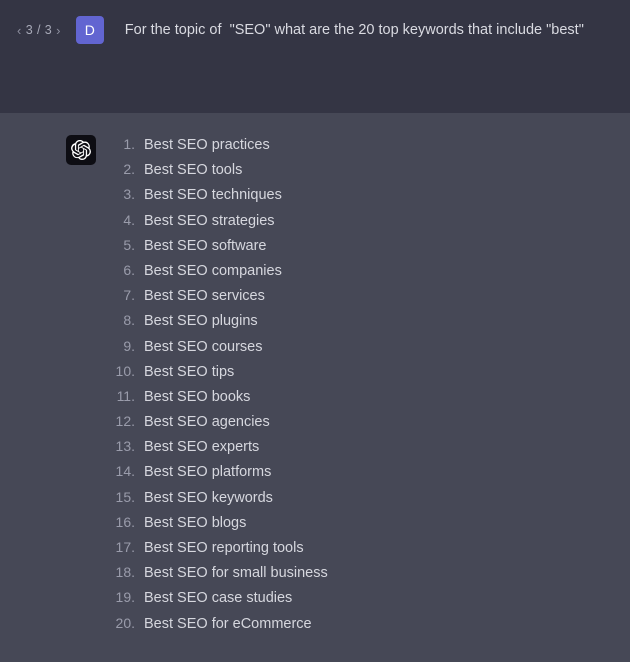 The width and height of the screenshot is (630, 662). What do you see at coordinates (121, 446) in the screenshot?
I see `list-item-number: 13` at bounding box center [121, 446].